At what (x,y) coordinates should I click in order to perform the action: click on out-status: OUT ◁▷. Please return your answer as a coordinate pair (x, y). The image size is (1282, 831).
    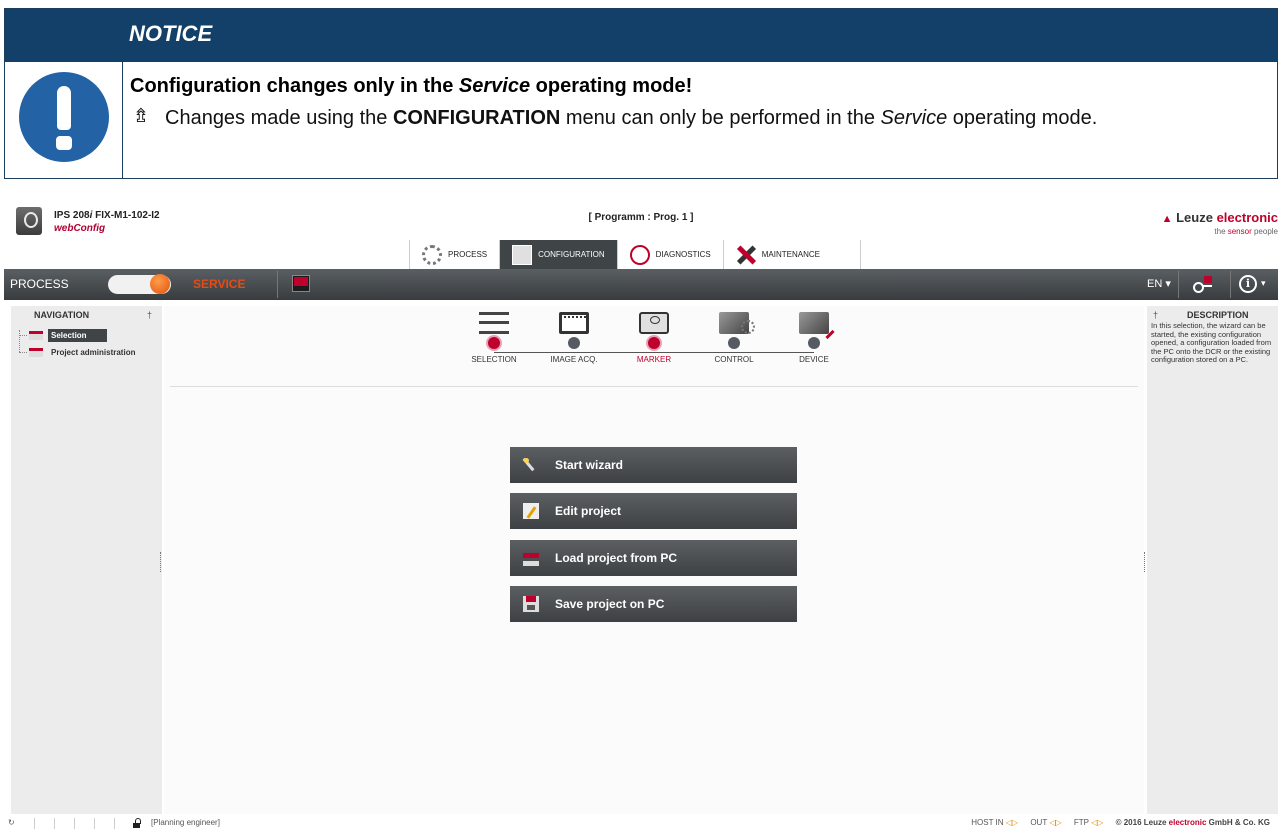
    Looking at the image, I should click on (1046, 822).